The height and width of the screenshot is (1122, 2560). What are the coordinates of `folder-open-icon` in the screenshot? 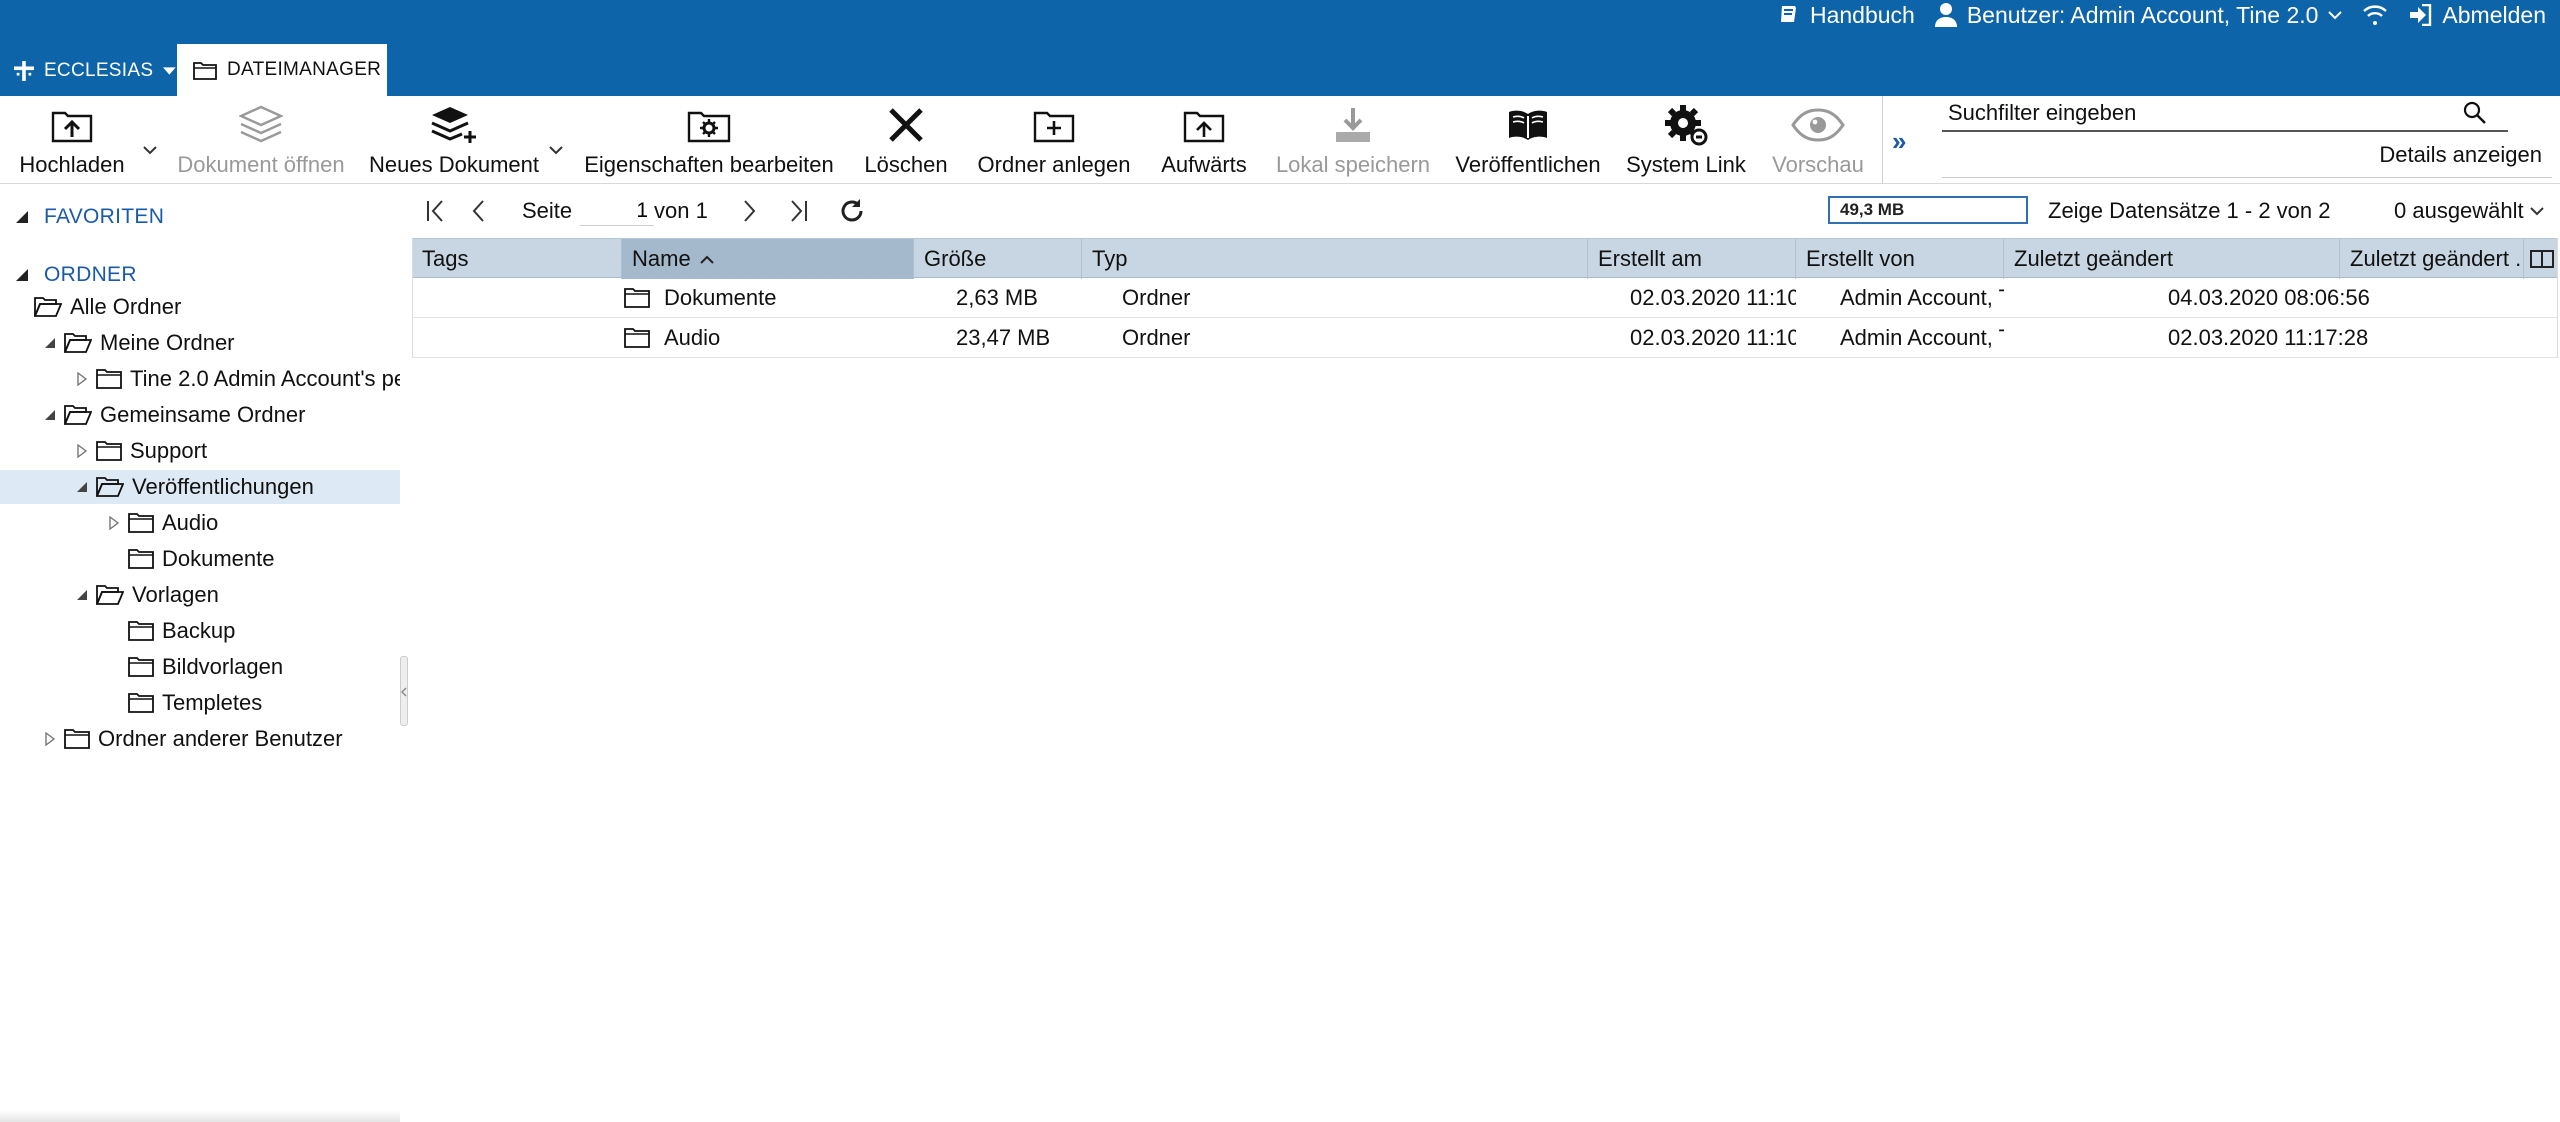 It's located at (78, 343).